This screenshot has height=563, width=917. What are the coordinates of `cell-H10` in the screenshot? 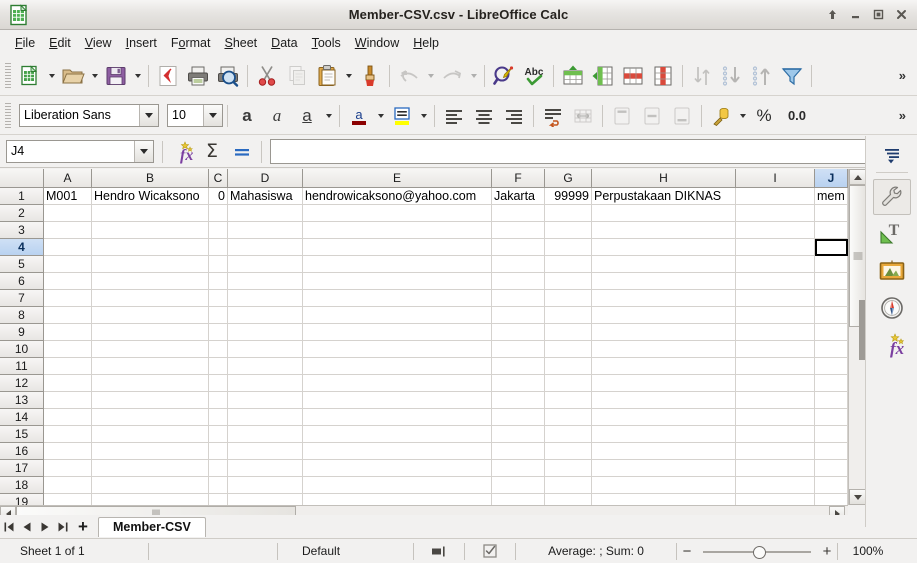 It's located at (664, 349).